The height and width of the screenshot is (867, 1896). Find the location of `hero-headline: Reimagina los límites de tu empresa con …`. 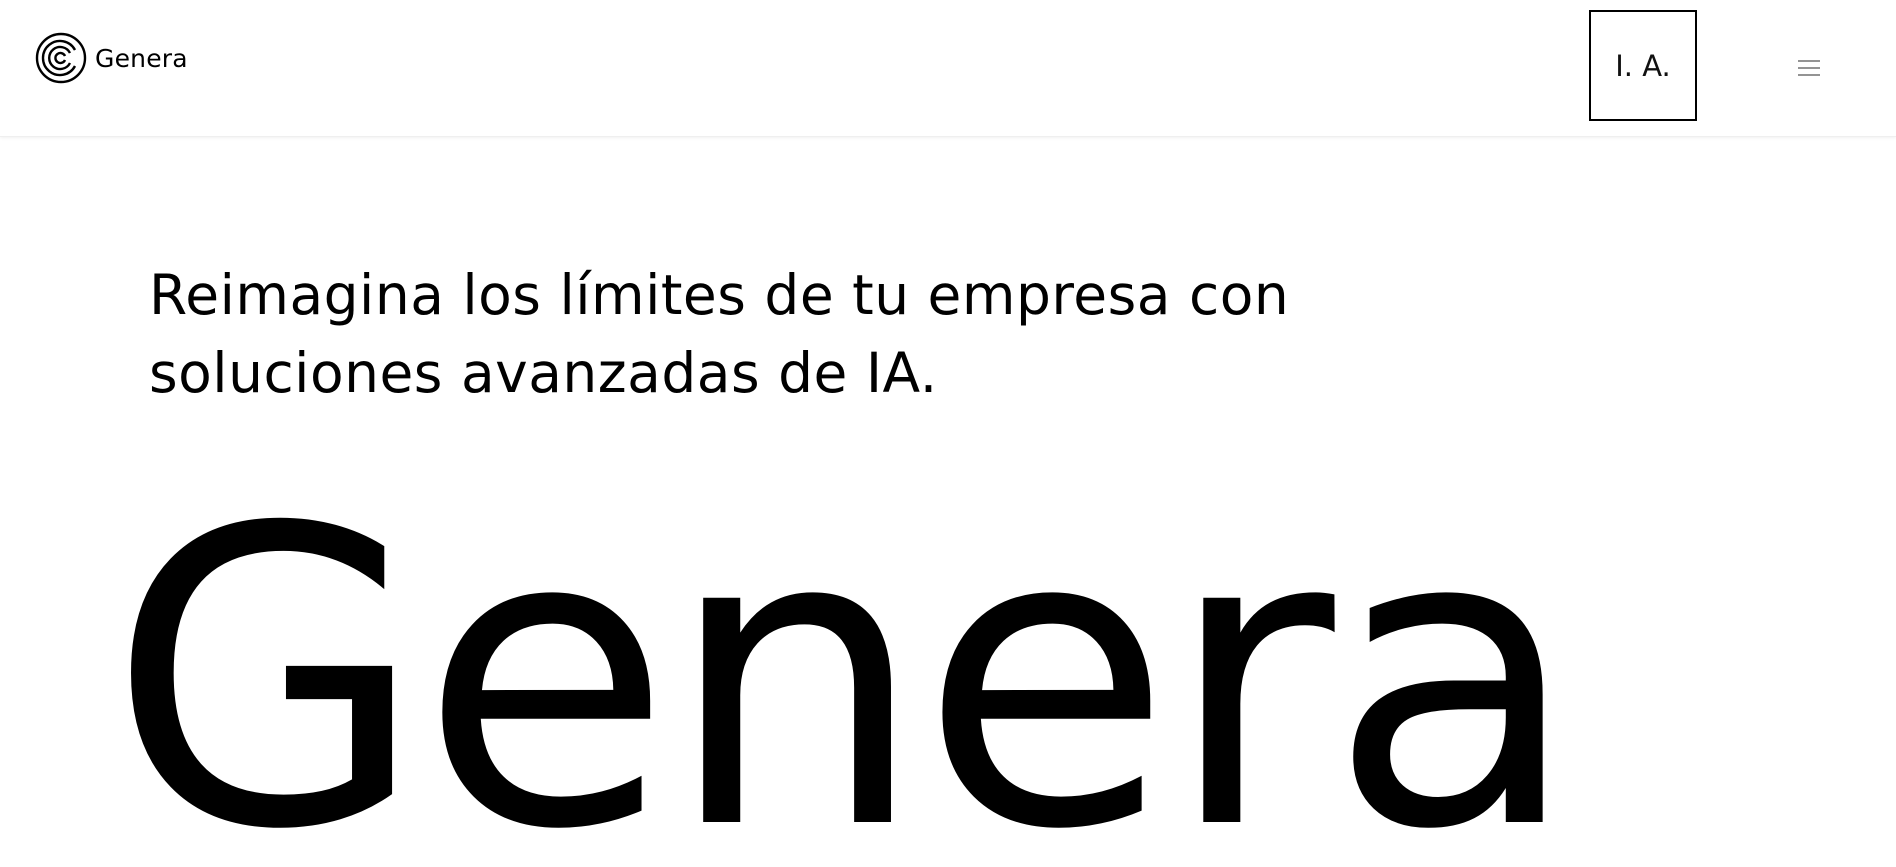

hero-headline: Reimagina los límites de tu empresa con … is located at coordinates (849, 334).